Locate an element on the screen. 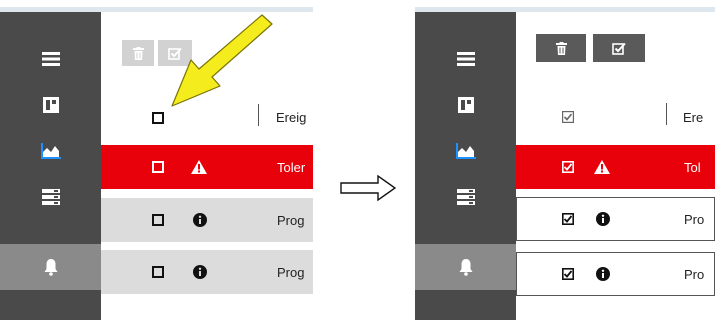 The width and height of the screenshot is (715, 320). notifications-button is located at coordinates (465, 267).